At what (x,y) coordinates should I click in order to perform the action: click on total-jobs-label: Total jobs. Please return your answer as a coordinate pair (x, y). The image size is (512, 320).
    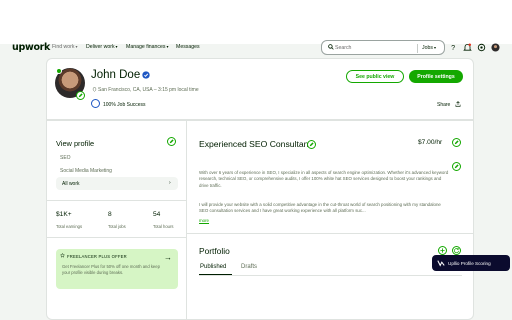
    Looking at the image, I should click on (117, 226).